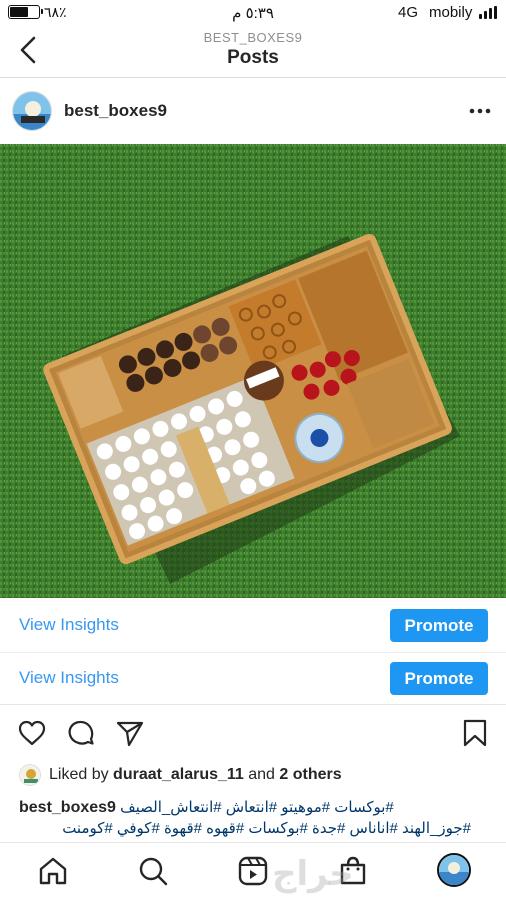  What do you see at coordinates (253, 111) in the screenshot?
I see `post-header: best_boxes9` at bounding box center [253, 111].